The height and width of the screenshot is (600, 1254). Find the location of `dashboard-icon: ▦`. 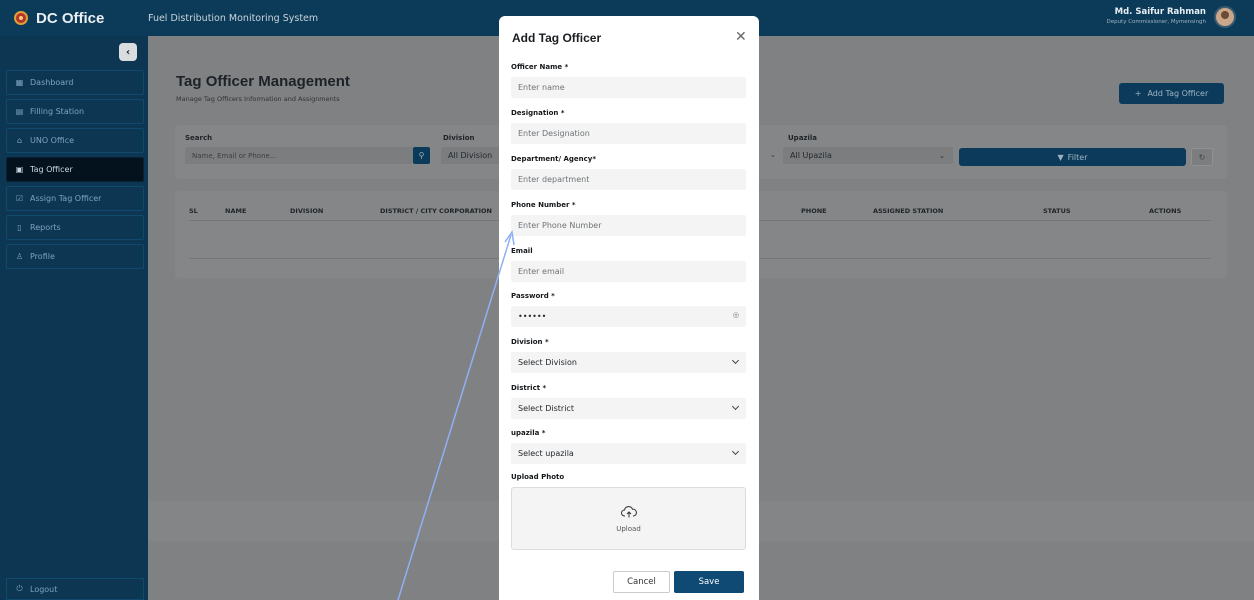

dashboard-icon: ▦ is located at coordinates (19, 82).